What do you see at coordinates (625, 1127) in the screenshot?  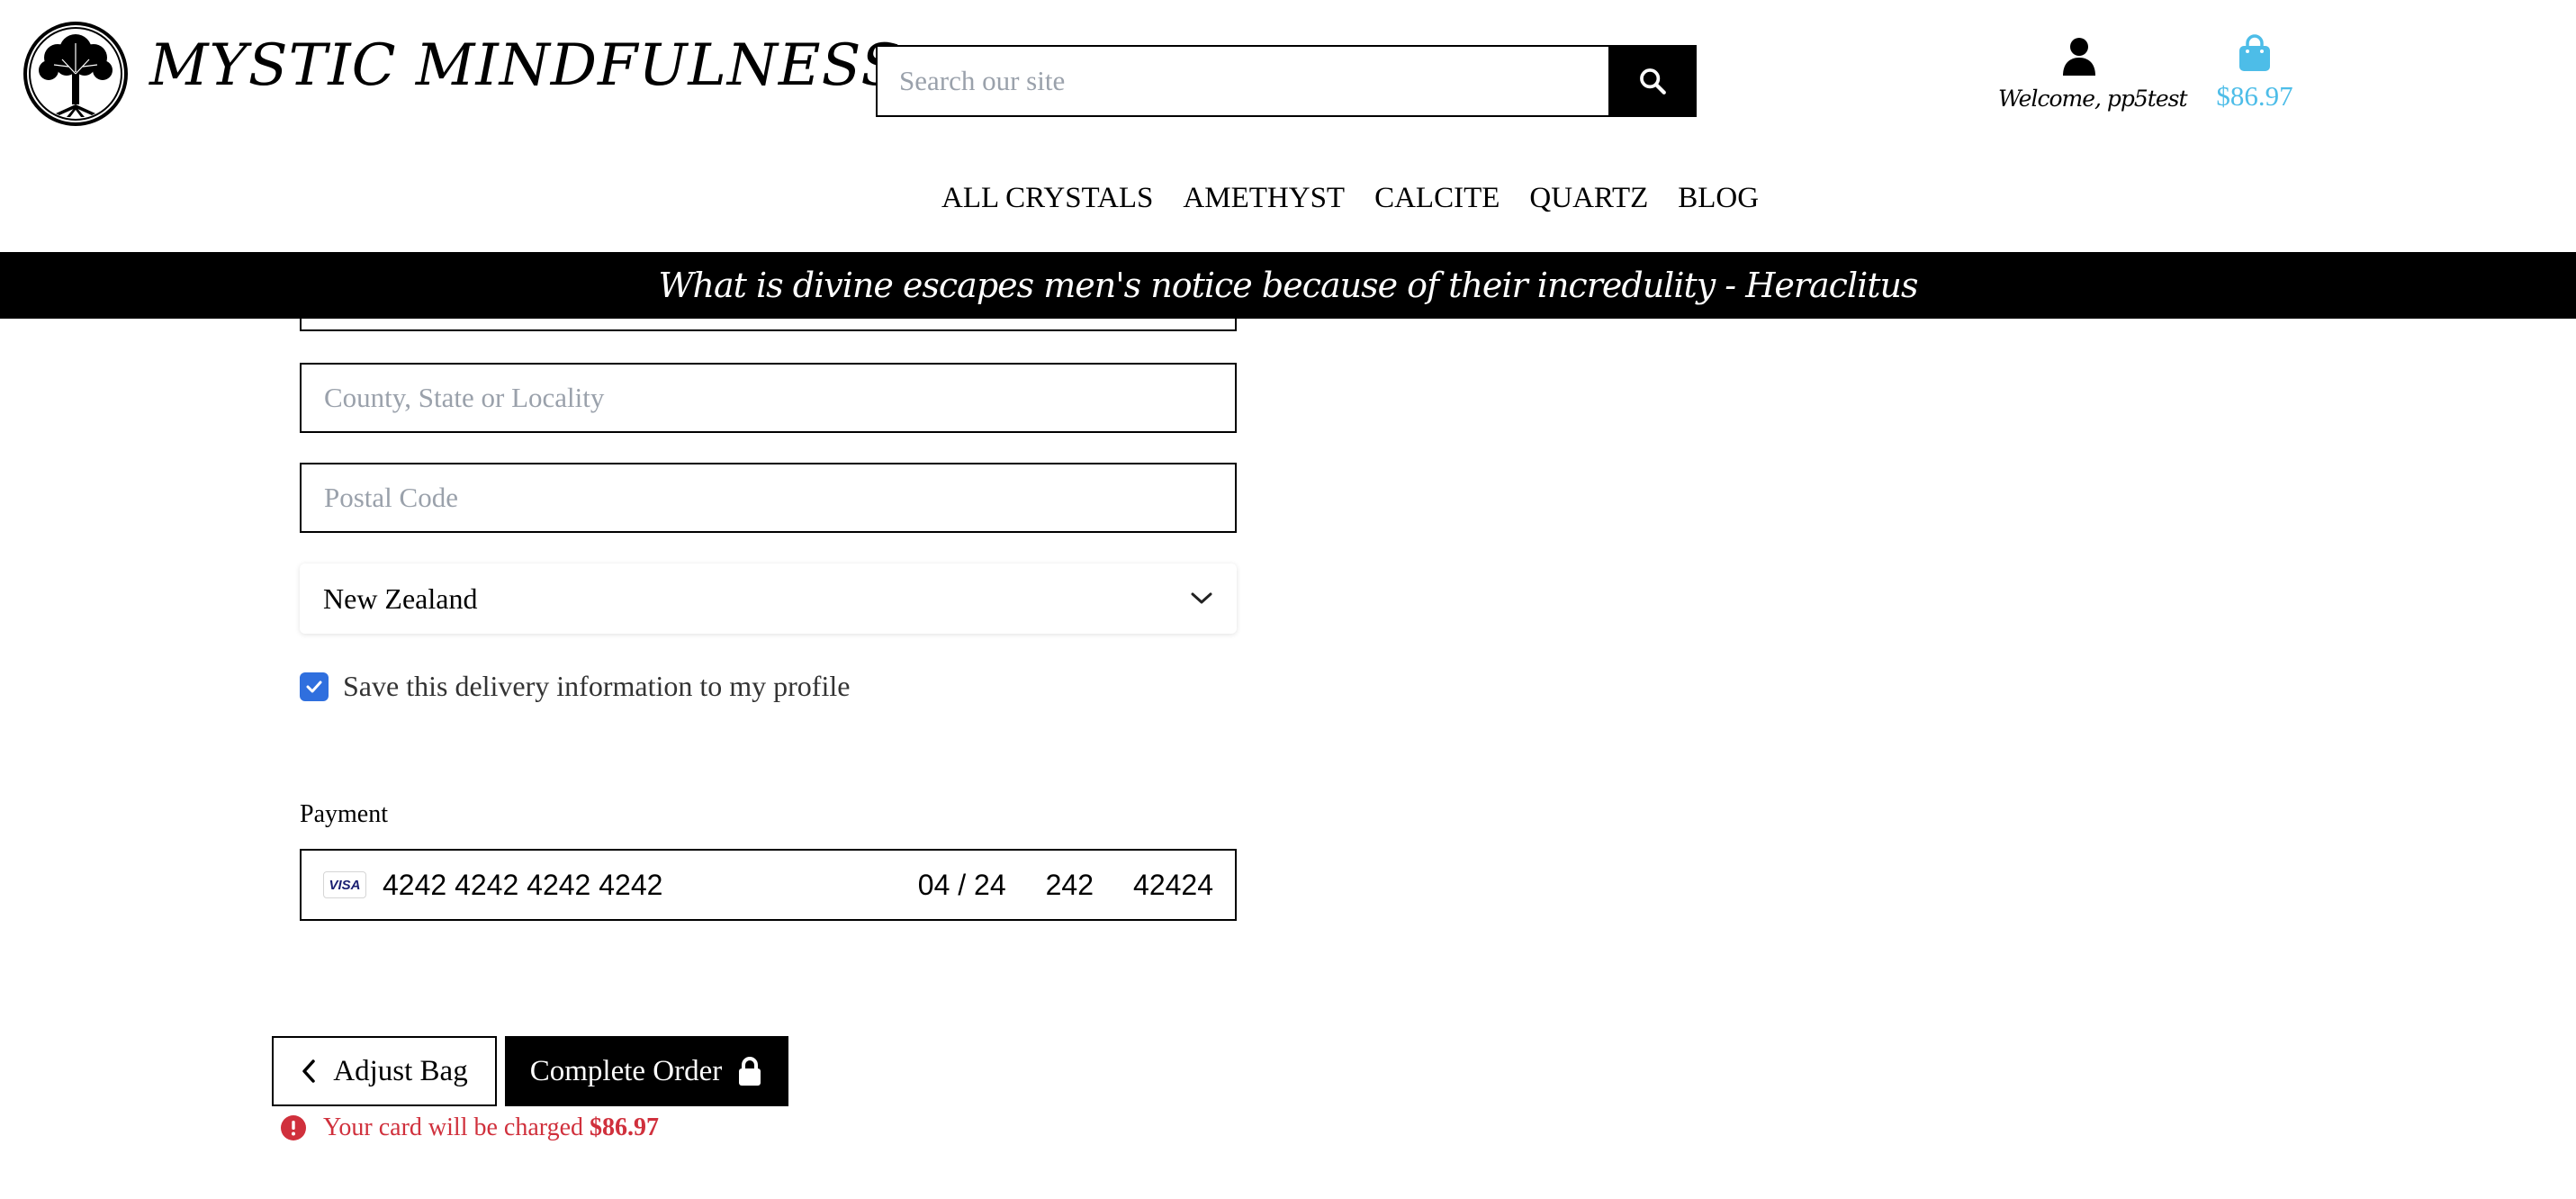 I see `charge-amount: $86.97` at bounding box center [625, 1127].